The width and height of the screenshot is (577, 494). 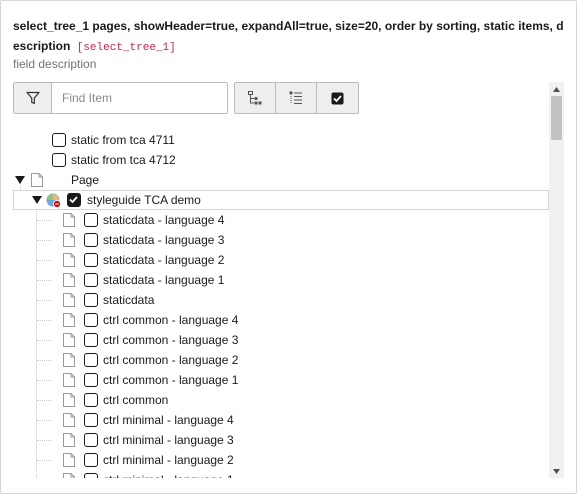 What do you see at coordinates (281, 460) in the screenshot?
I see `tree-node-page: ctrl minimal - language 2` at bounding box center [281, 460].